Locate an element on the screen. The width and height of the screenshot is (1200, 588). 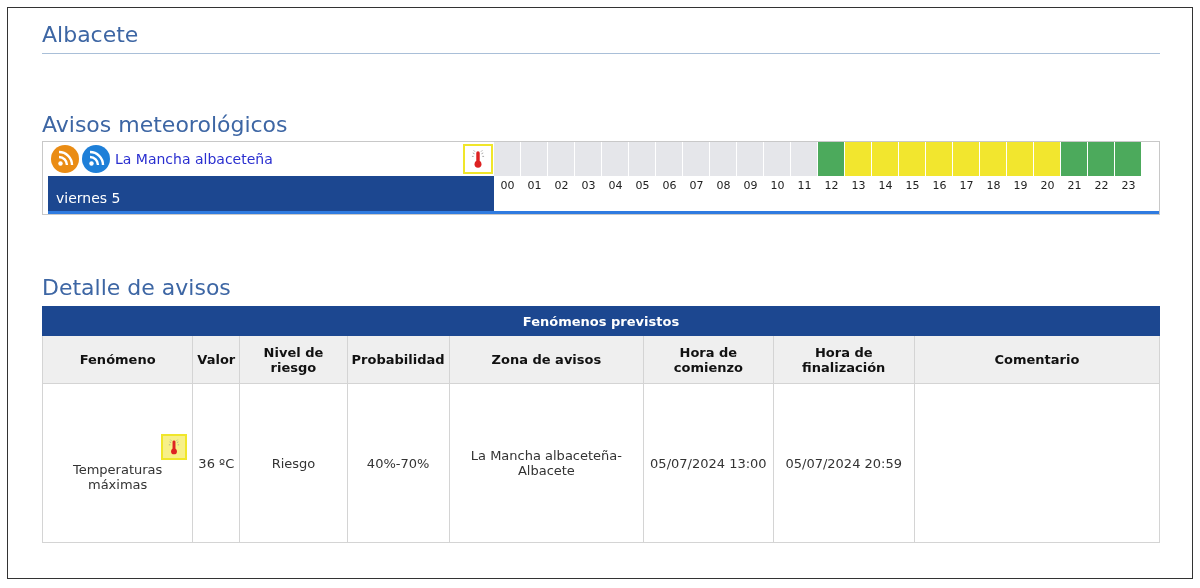
column-header: Hora de comienzo is located at coordinates (708, 359).